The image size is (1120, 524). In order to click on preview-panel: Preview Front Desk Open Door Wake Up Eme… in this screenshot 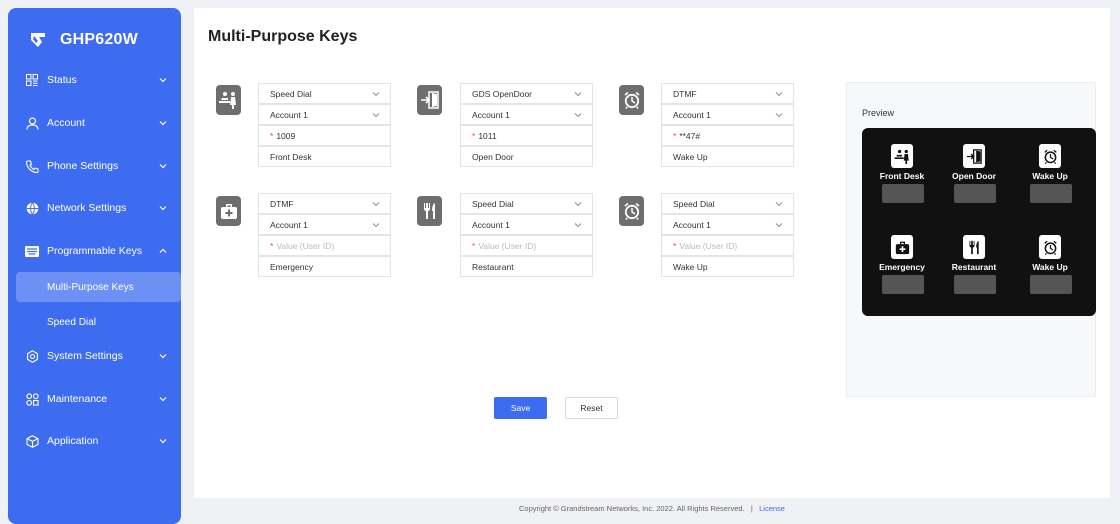, I will do `click(971, 239)`.